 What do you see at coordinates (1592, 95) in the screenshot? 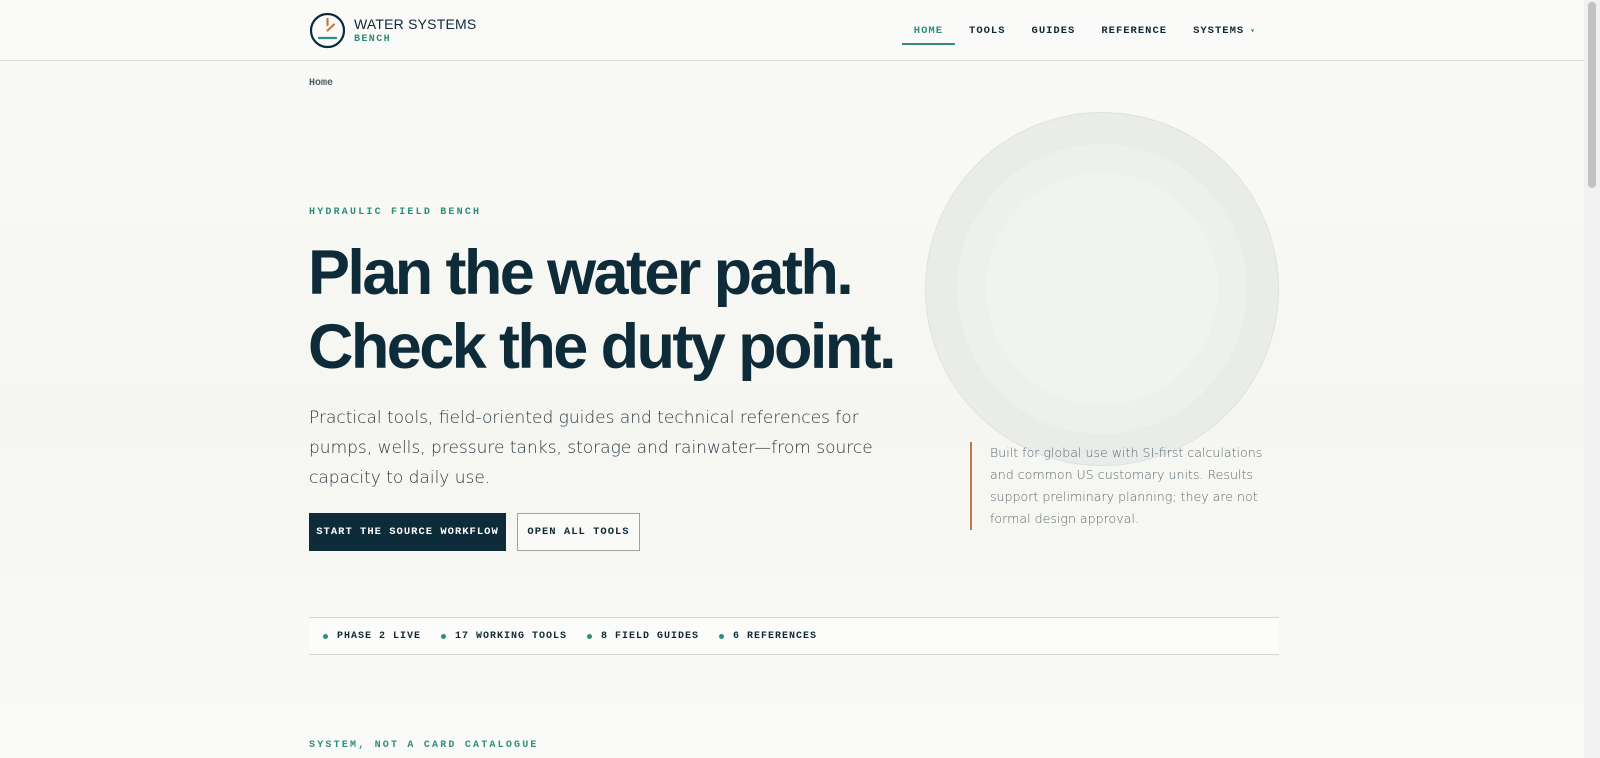
I see `scrollbar-thumb` at bounding box center [1592, 95].